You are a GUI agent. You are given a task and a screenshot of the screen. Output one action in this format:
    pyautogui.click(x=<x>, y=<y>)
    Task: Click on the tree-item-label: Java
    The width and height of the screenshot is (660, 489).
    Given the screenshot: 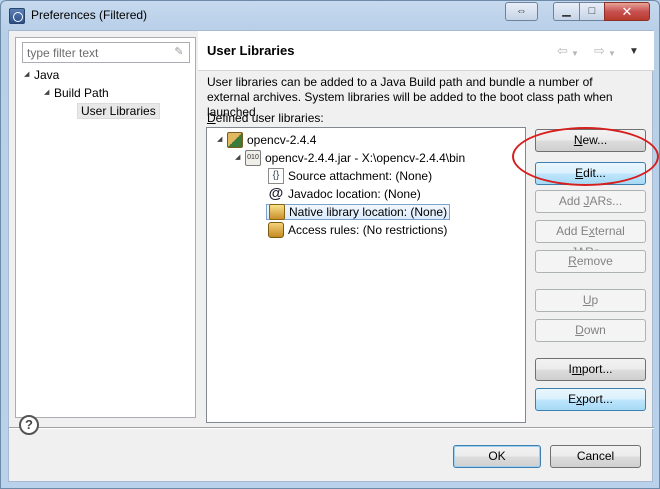 What is the action you would take?
    pyautogui.click(x=47, y=75)
    